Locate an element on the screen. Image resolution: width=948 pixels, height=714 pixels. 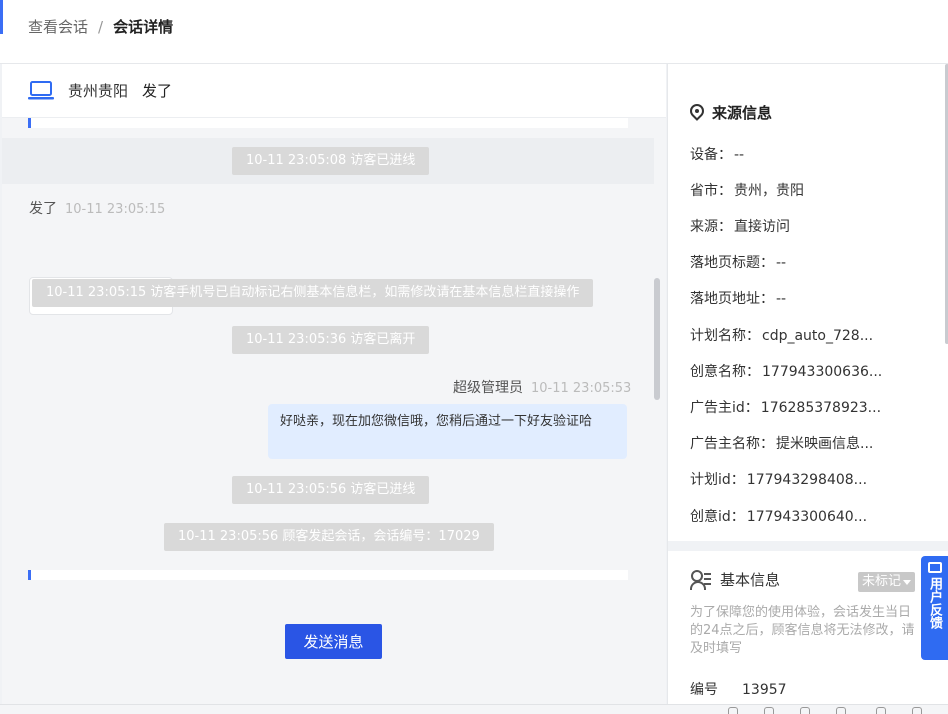
card-stub-top is located at coordinates (328, 123).